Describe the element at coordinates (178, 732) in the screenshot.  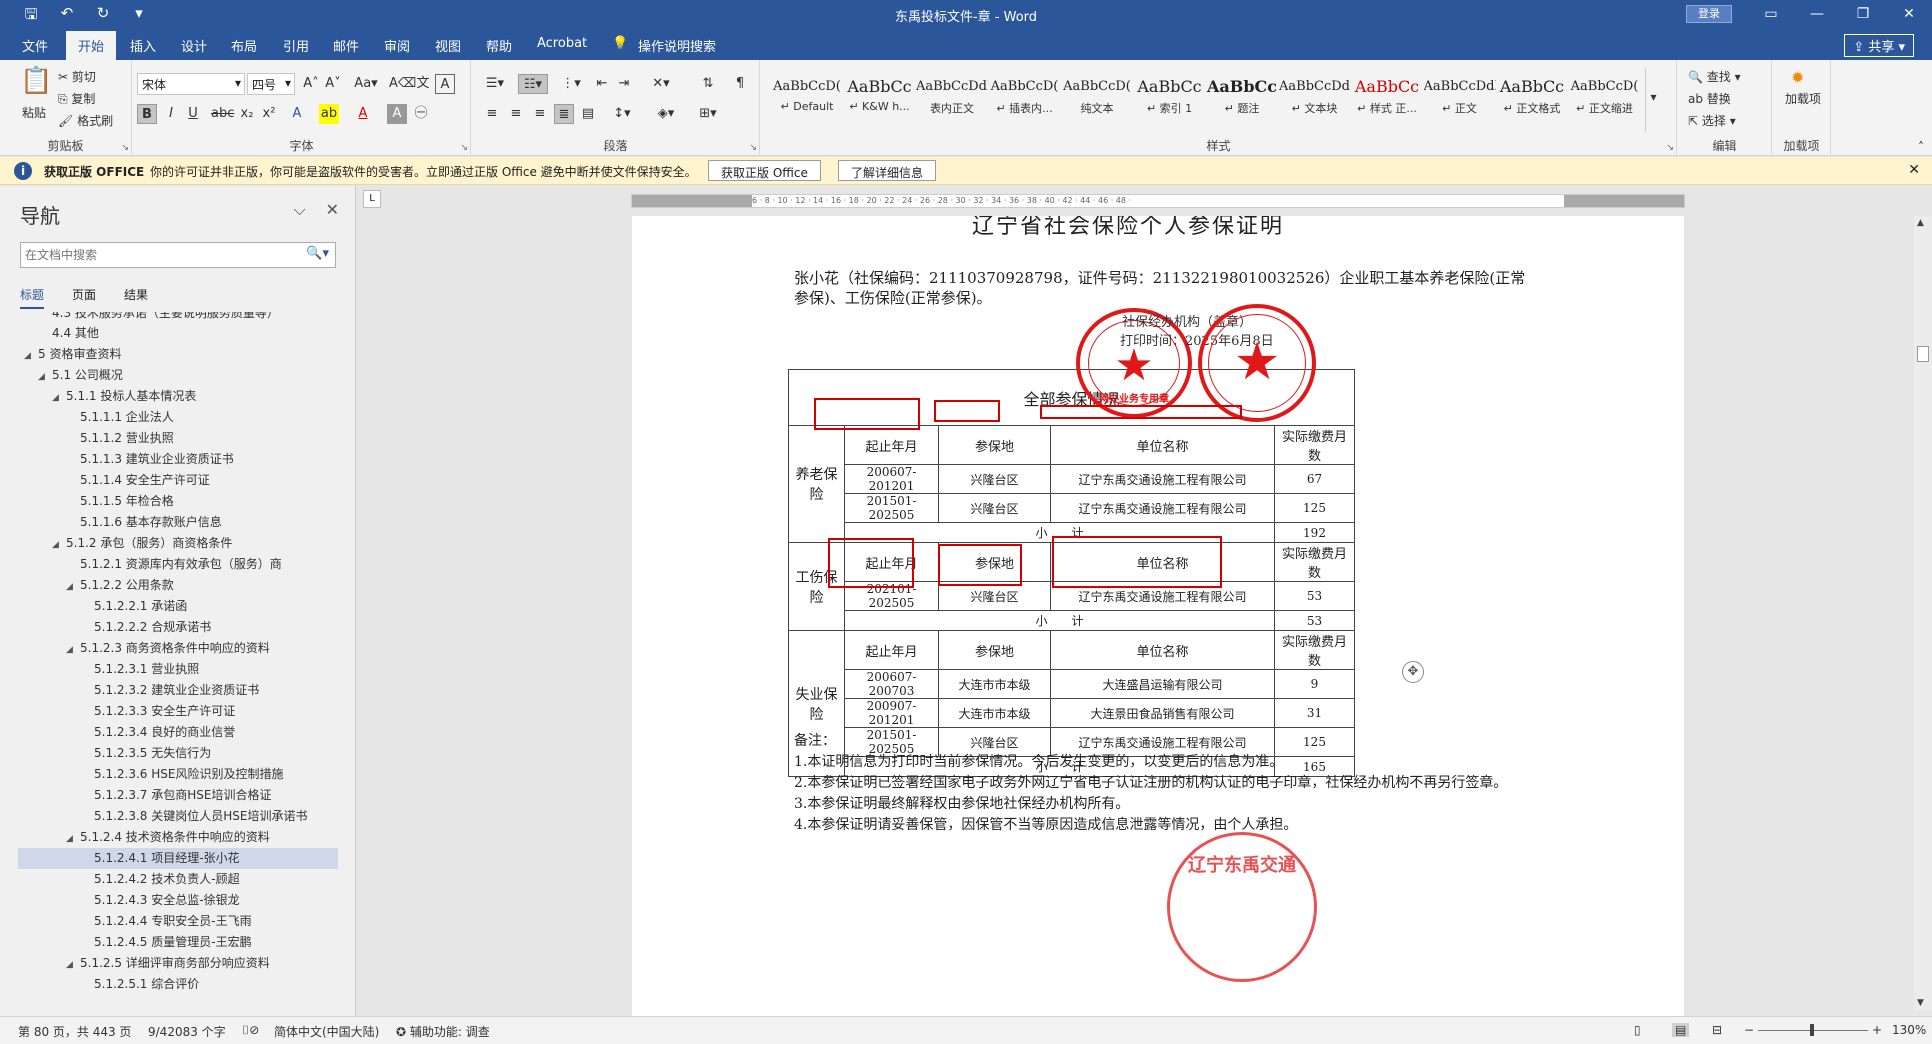
I see `nav-heading-item: 5.1.2.3.4 良好的商业信誉` at that location.